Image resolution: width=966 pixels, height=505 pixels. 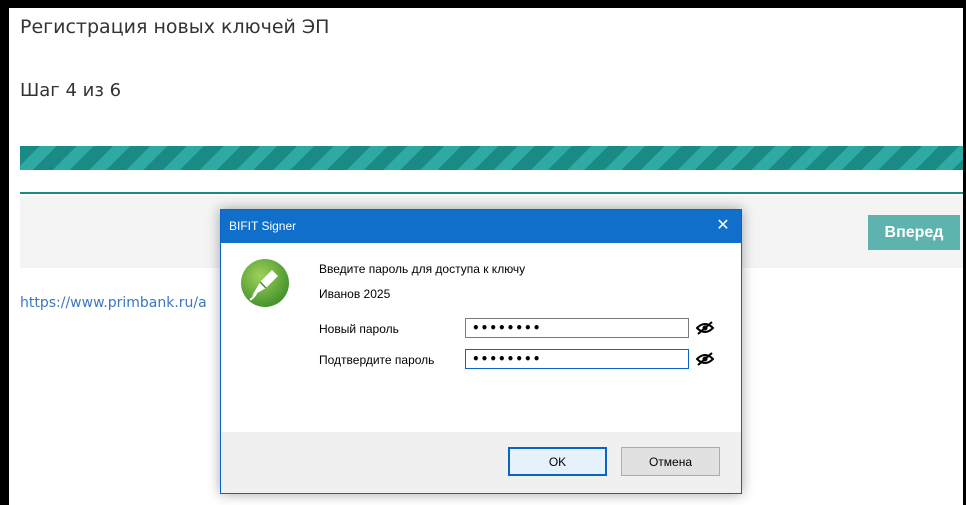 I want to click on new-password-input, so click(x=577, y=328).